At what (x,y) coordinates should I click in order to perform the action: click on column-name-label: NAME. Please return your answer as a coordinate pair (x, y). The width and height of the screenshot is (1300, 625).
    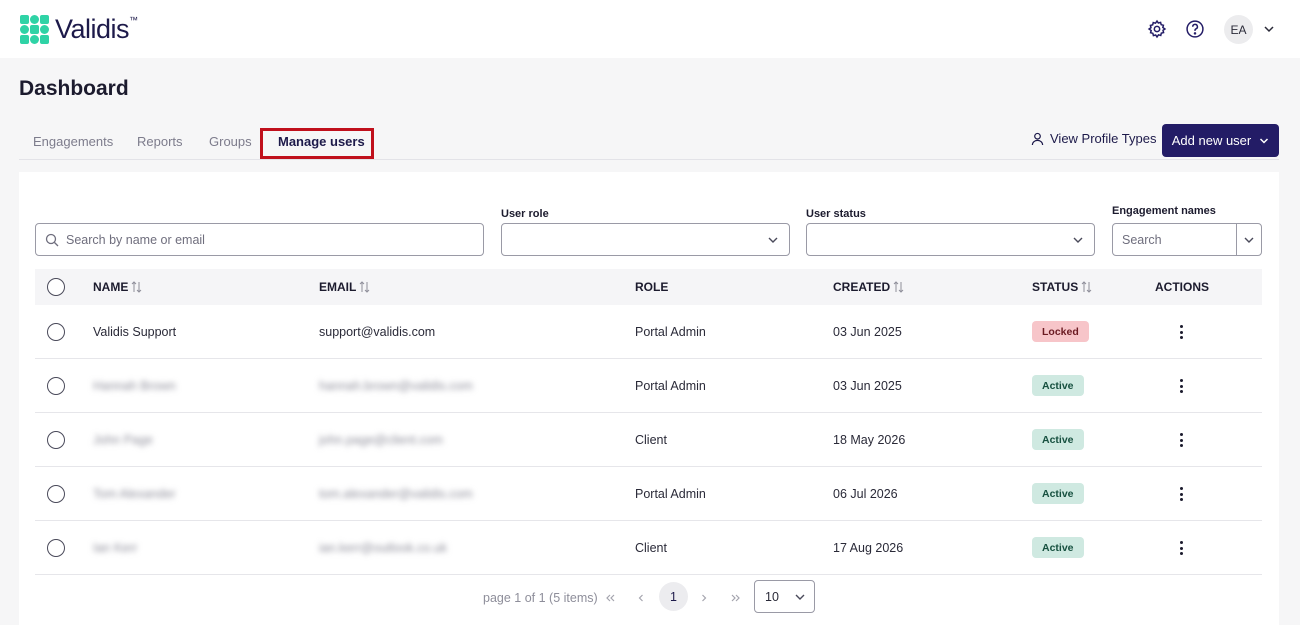
    Looking at the image, I should click on (111, 287).